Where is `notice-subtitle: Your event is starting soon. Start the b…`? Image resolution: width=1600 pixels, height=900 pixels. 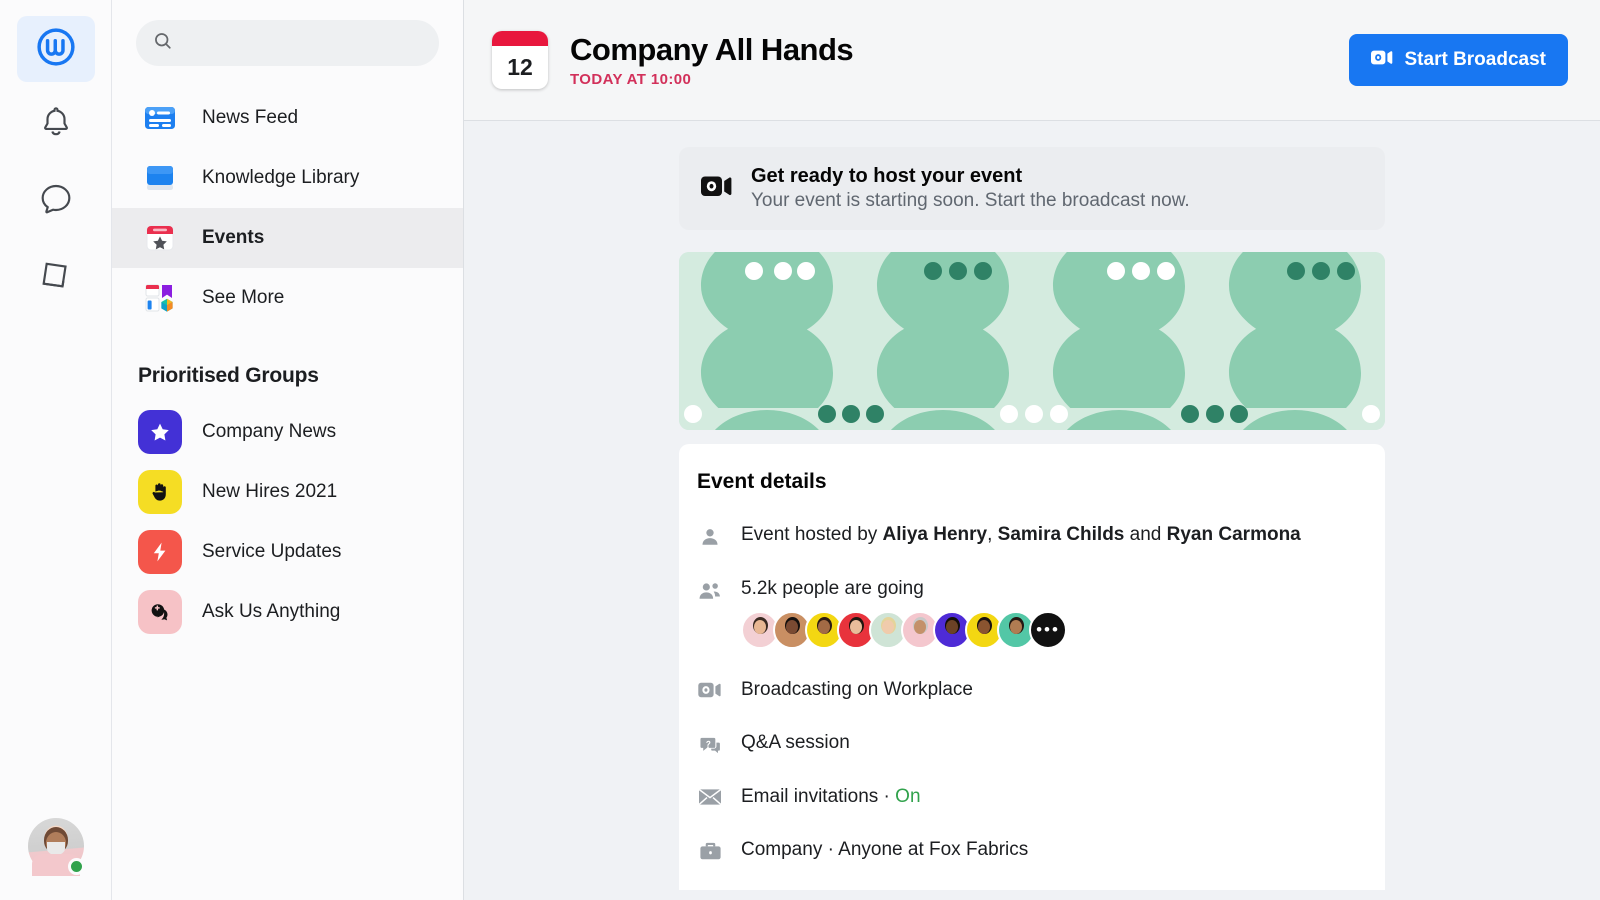
notice-subtitle: Your event is starting soon. Start the b… is located at coordinates (970, 200).